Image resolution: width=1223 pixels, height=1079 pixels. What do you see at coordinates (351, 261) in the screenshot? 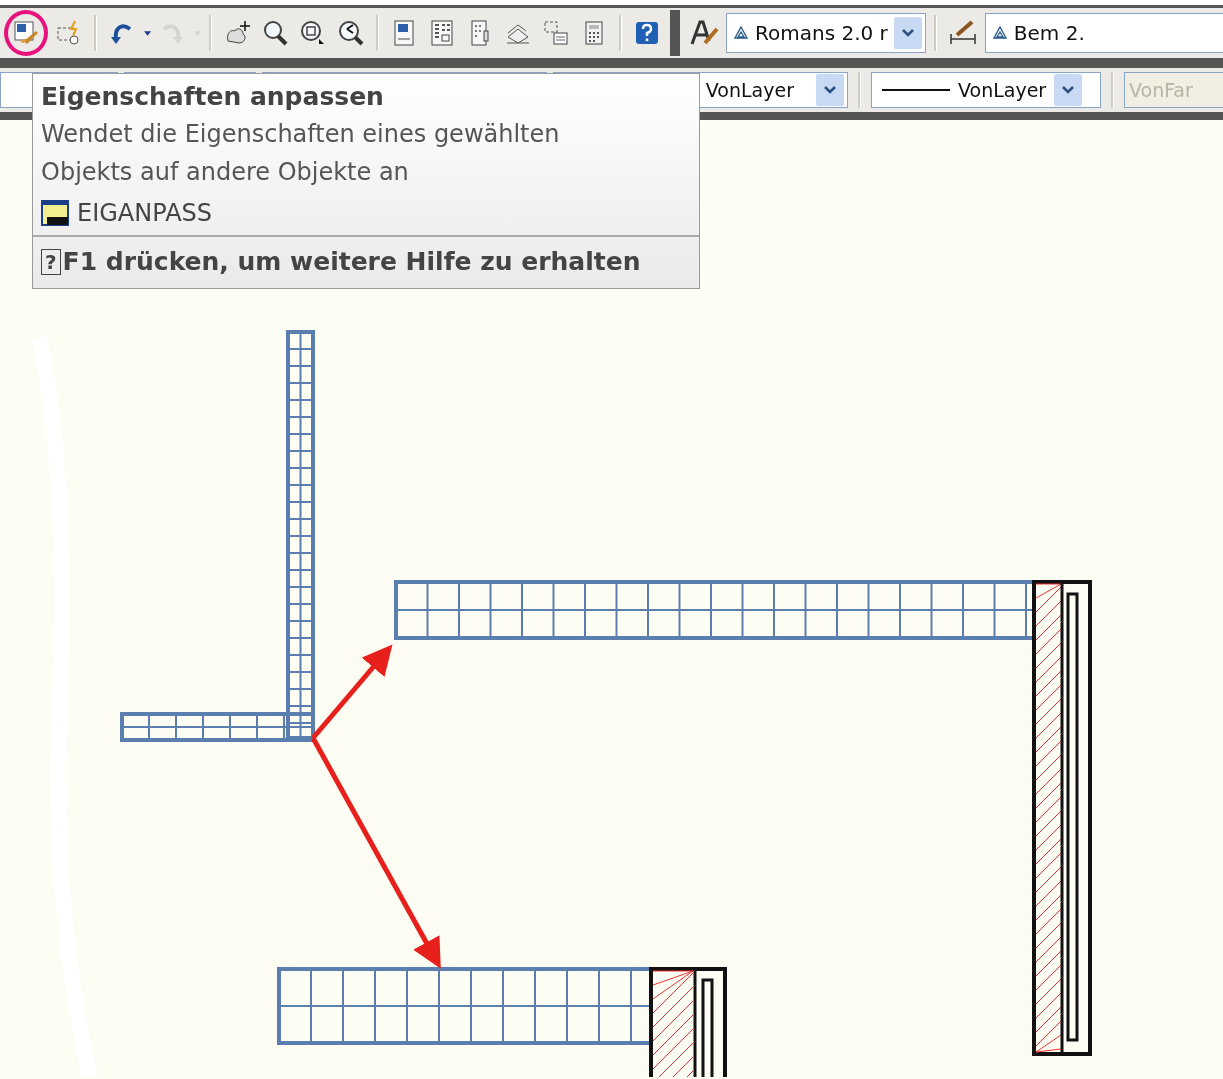
I see `help-hint: F1 drücken, um weitere Hilfe zu erhalten` at bounding box center [351, 261].